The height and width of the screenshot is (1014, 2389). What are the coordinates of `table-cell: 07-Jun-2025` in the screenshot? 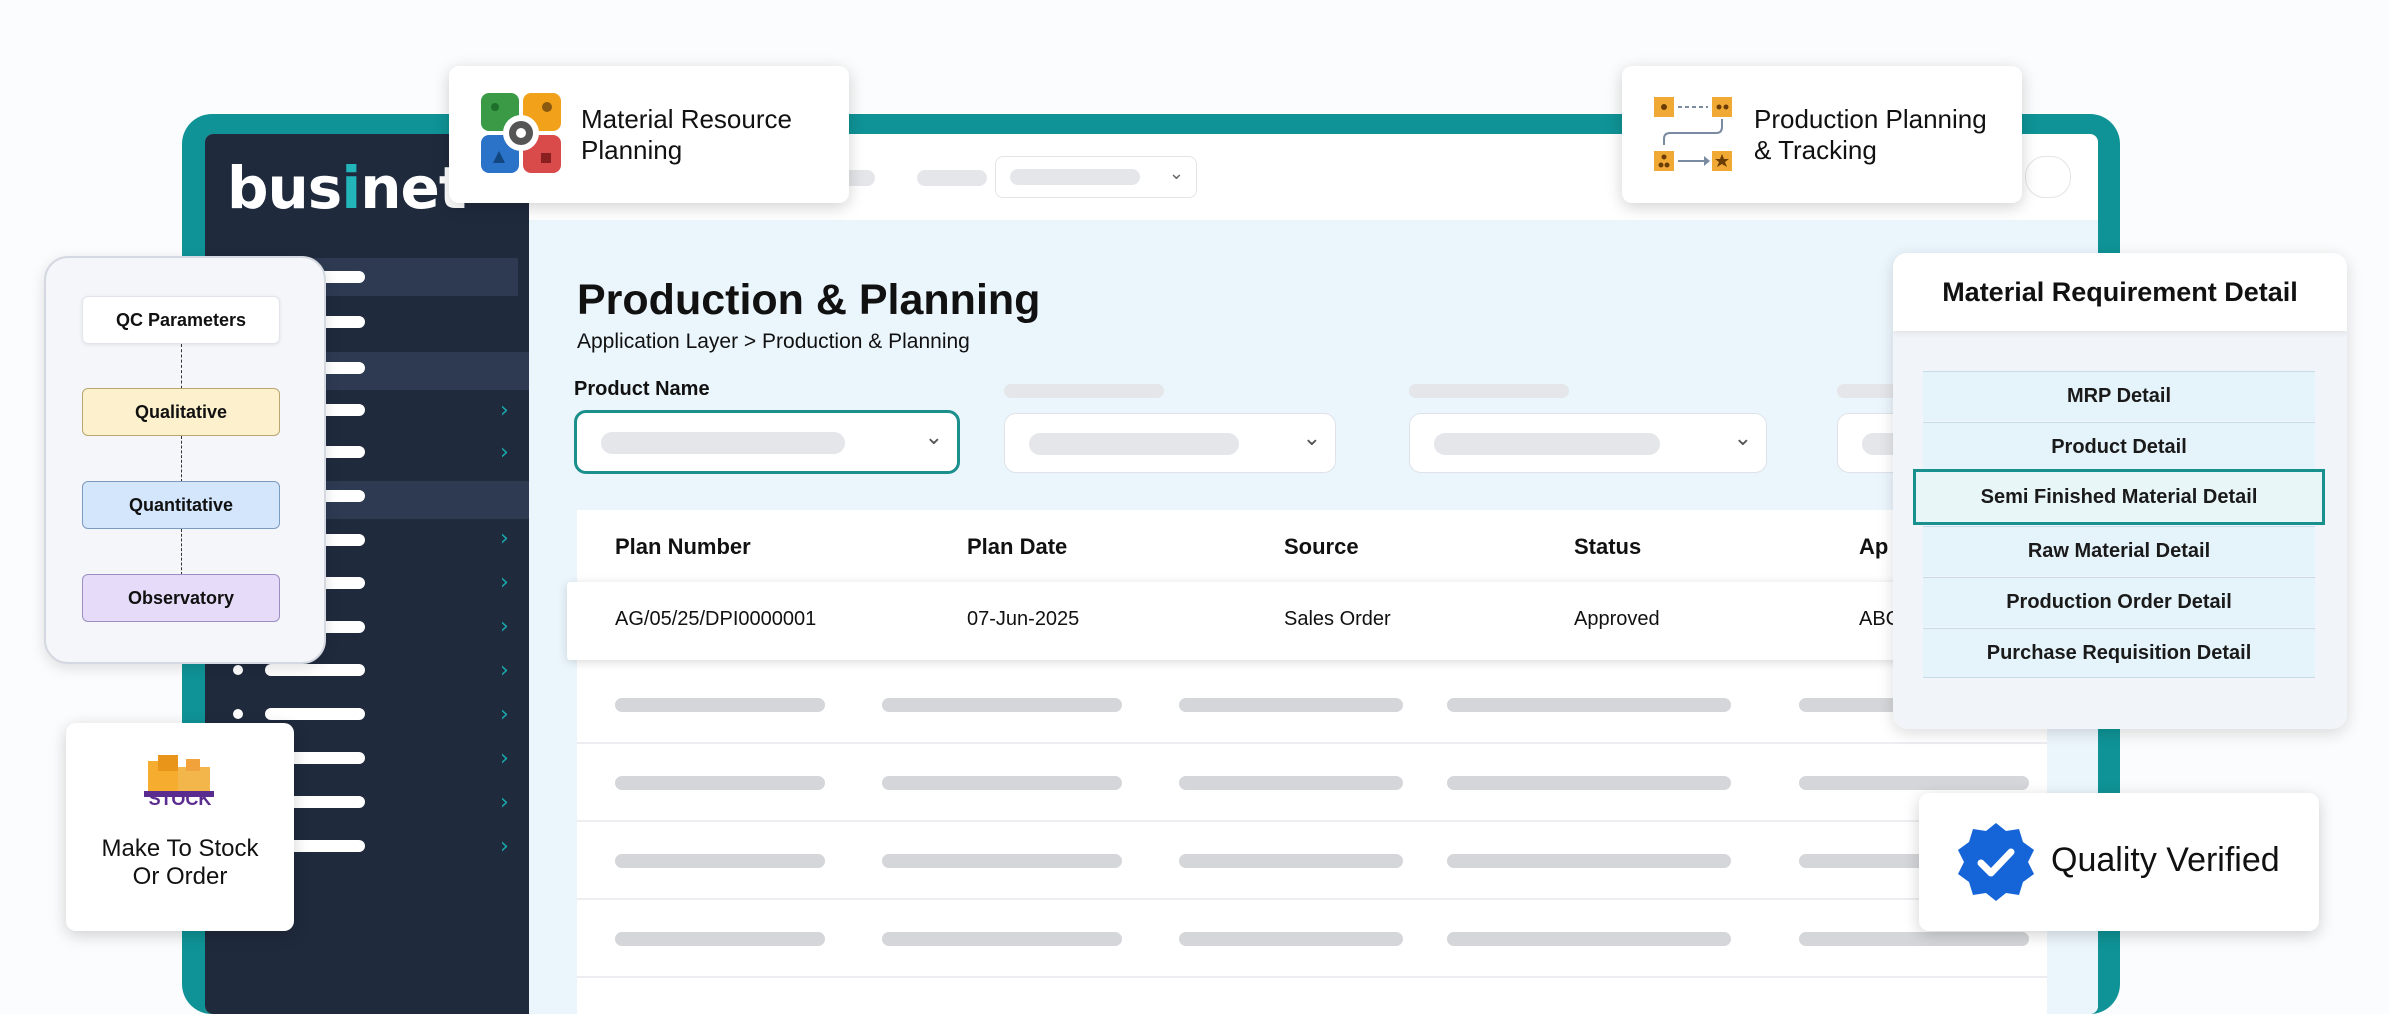 It's located at (1023, 619).